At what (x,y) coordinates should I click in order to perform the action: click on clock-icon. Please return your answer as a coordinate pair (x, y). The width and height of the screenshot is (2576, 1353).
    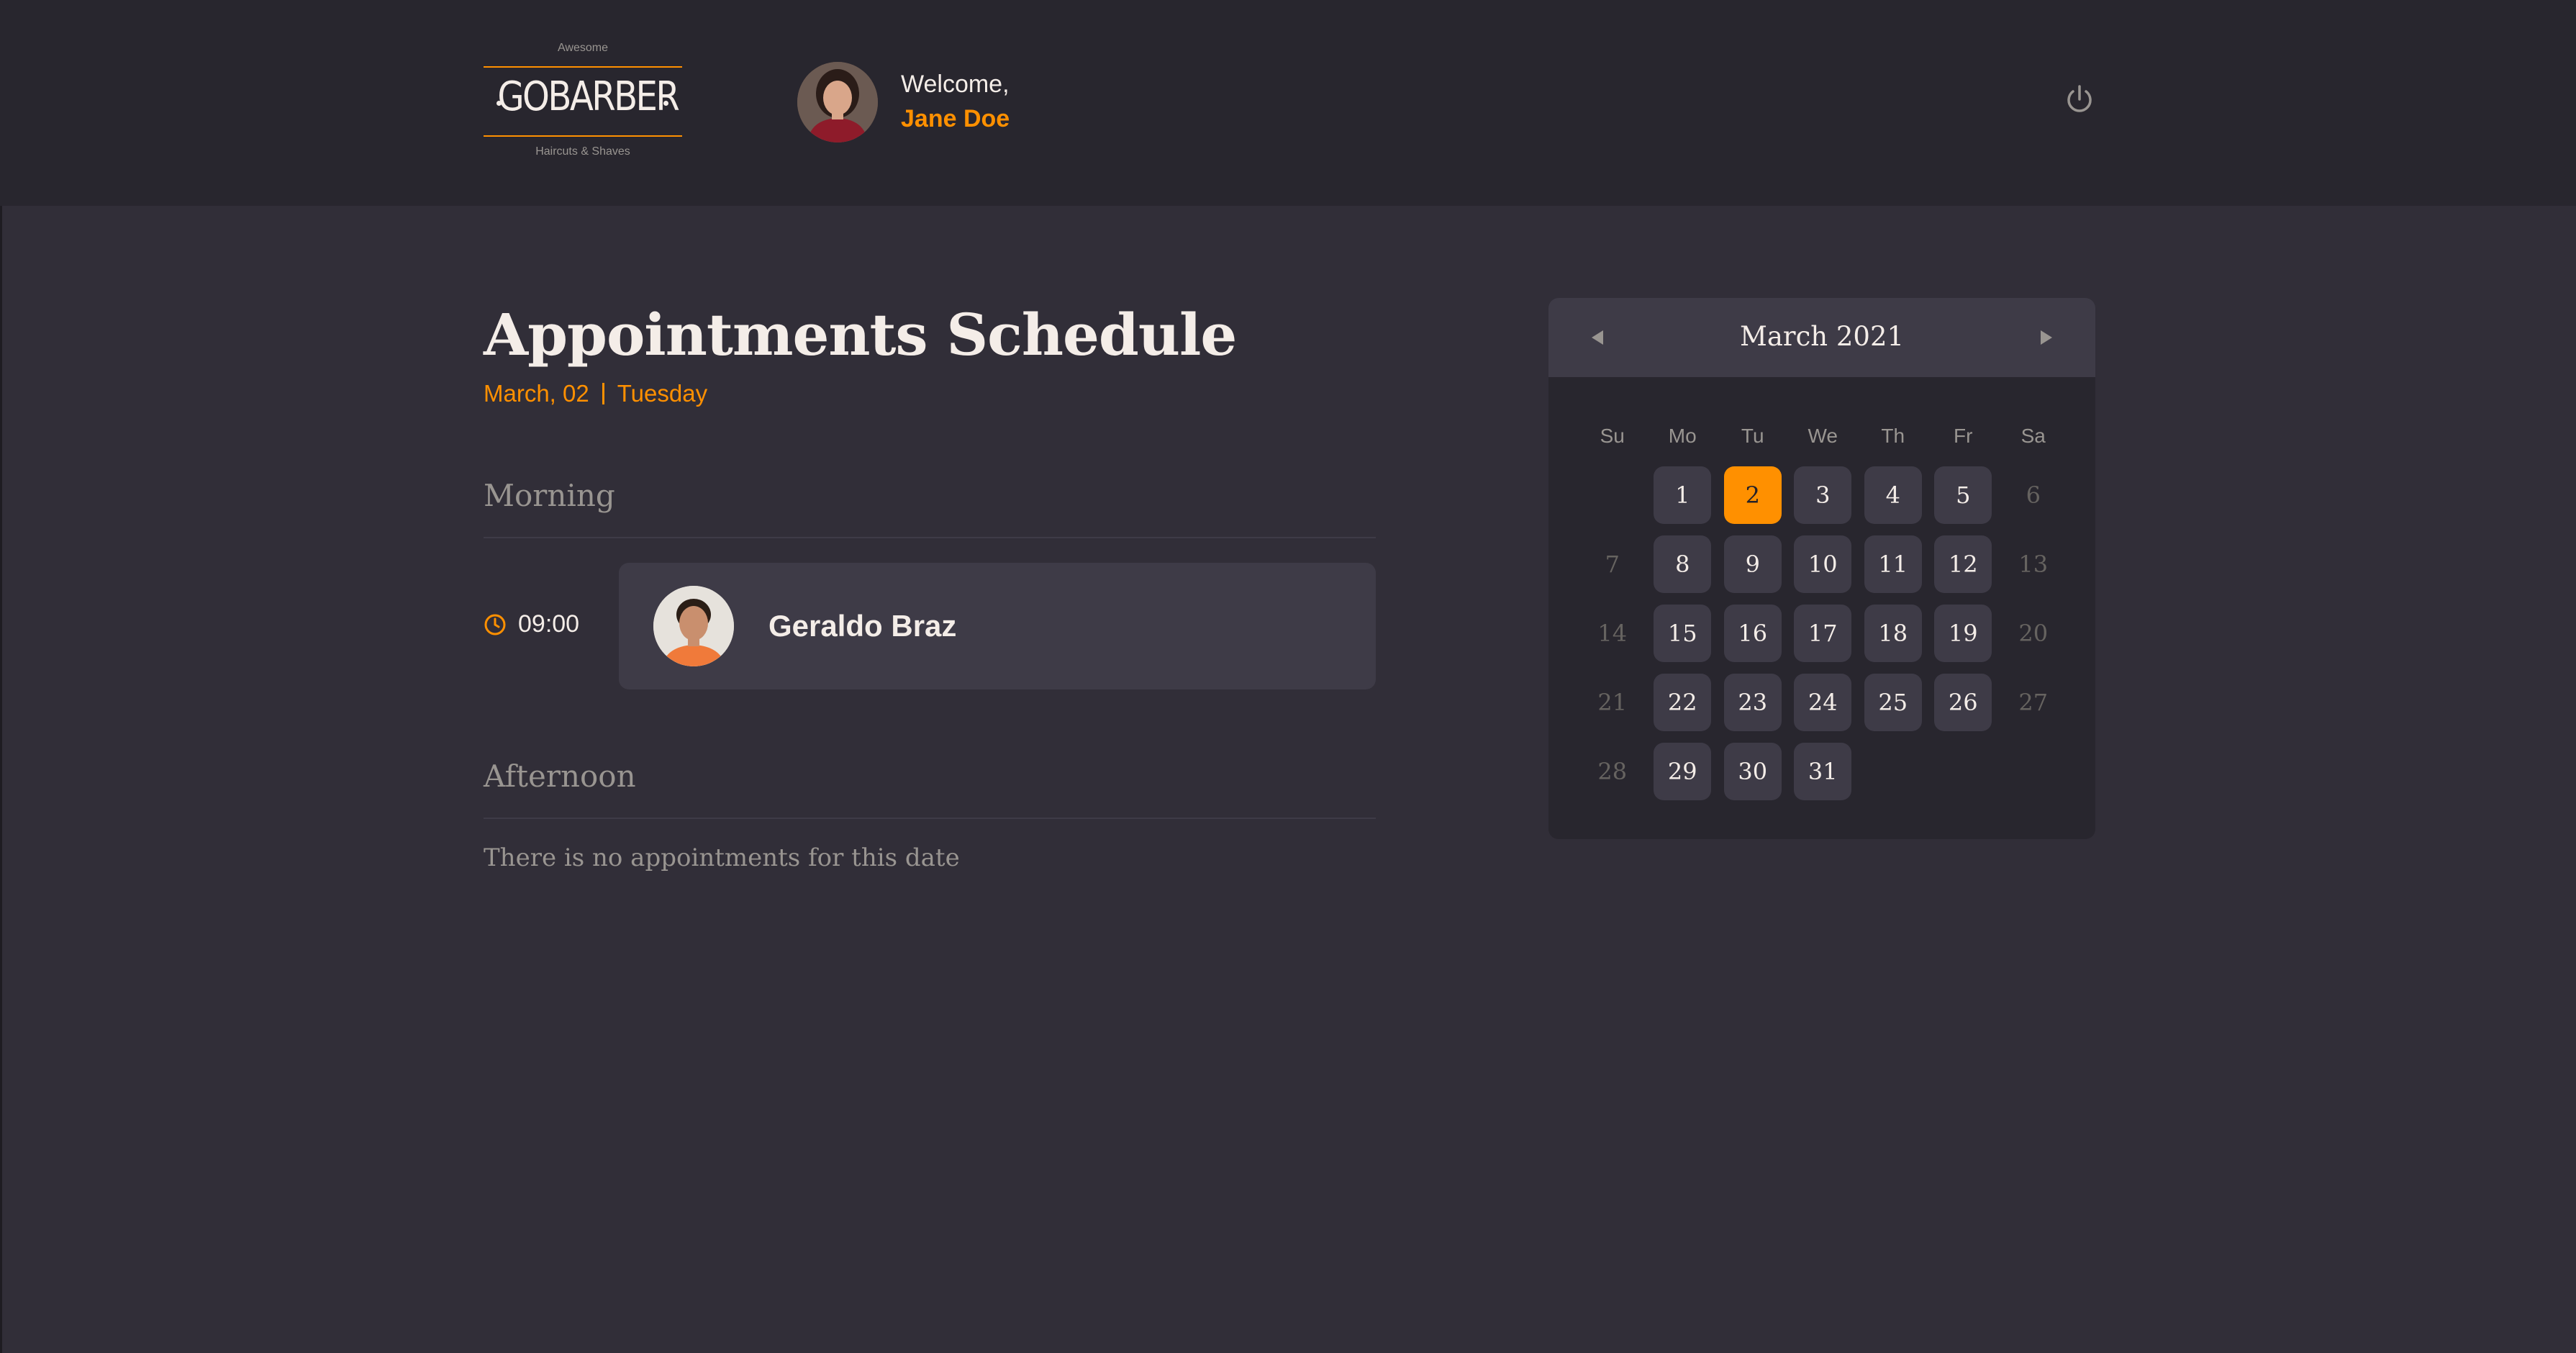
    Looking at the image, I should click on (495, 624).